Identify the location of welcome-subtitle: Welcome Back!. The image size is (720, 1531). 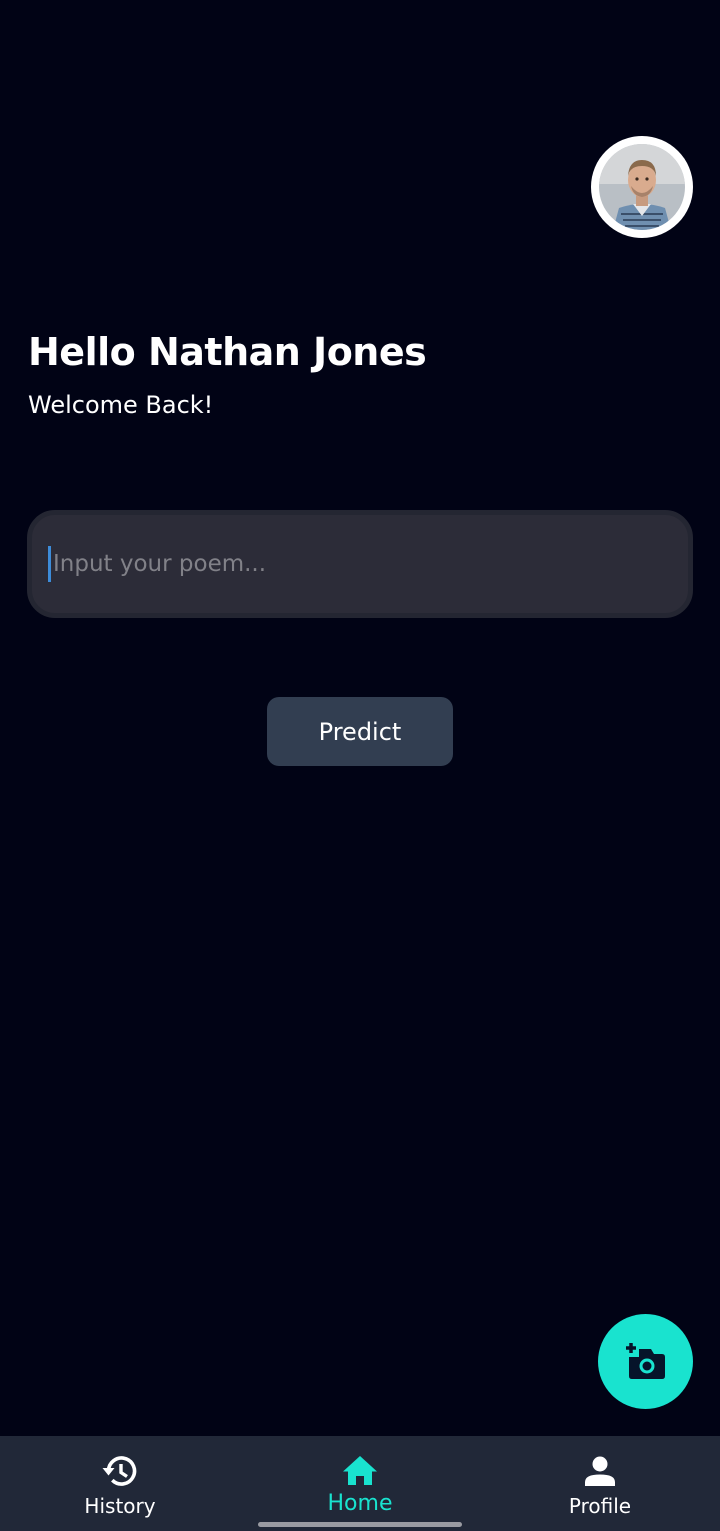
(121, 405).